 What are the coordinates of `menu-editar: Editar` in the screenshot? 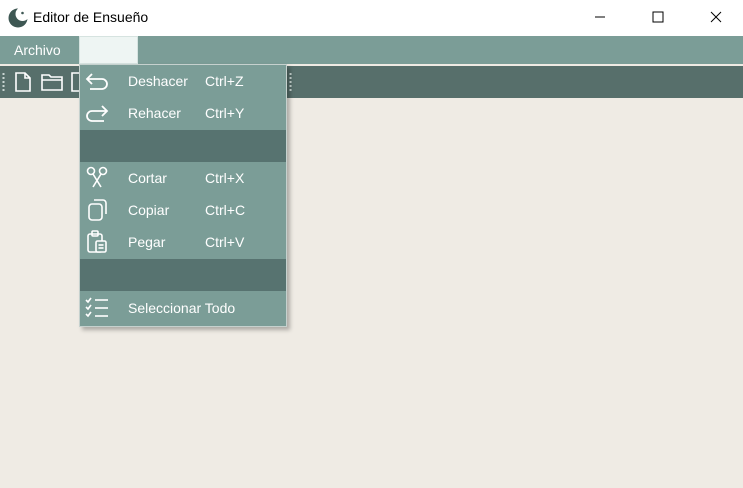 It's located at (108, 50).